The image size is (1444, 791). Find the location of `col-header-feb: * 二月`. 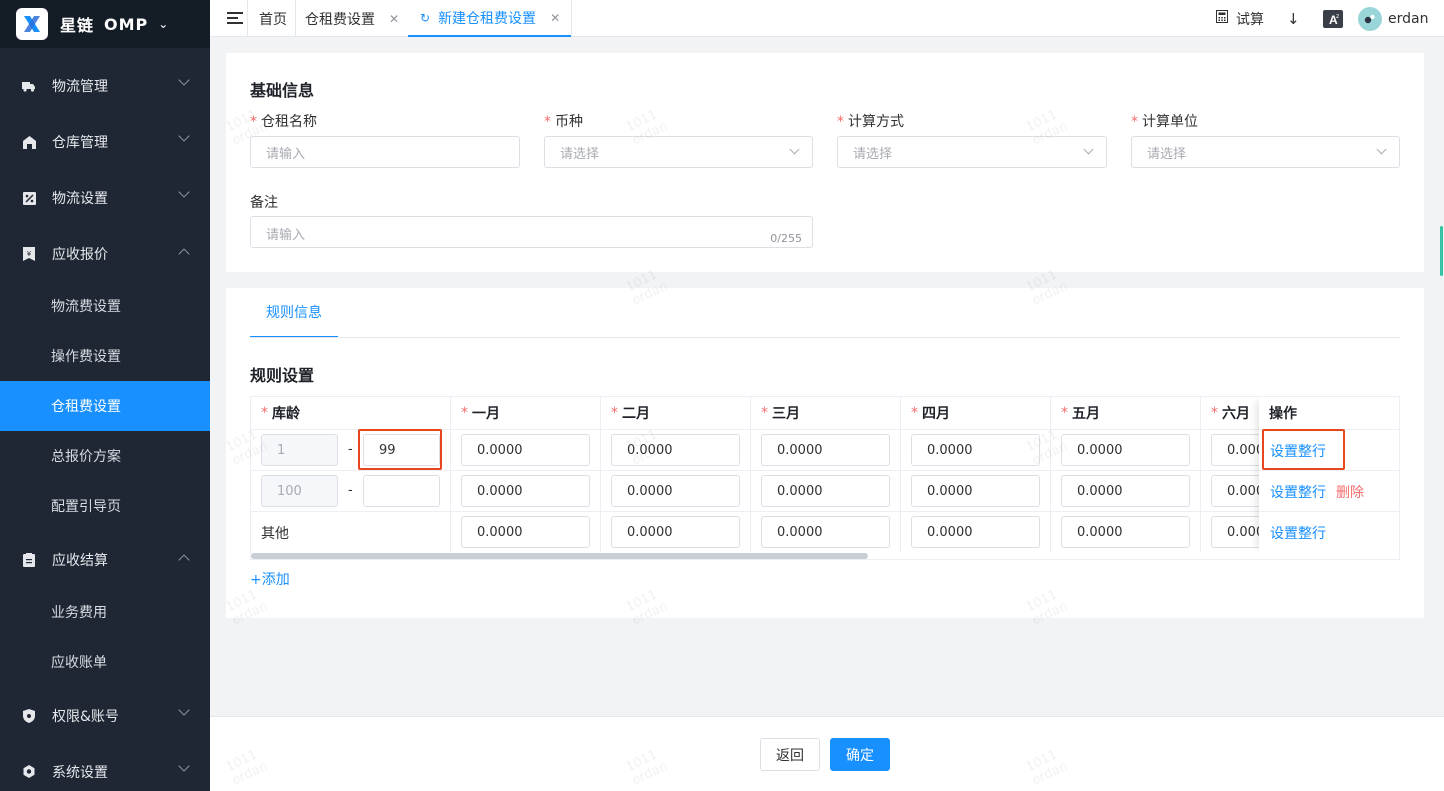

col-header-feb: * 二月 is located at coordinates (676, 413).